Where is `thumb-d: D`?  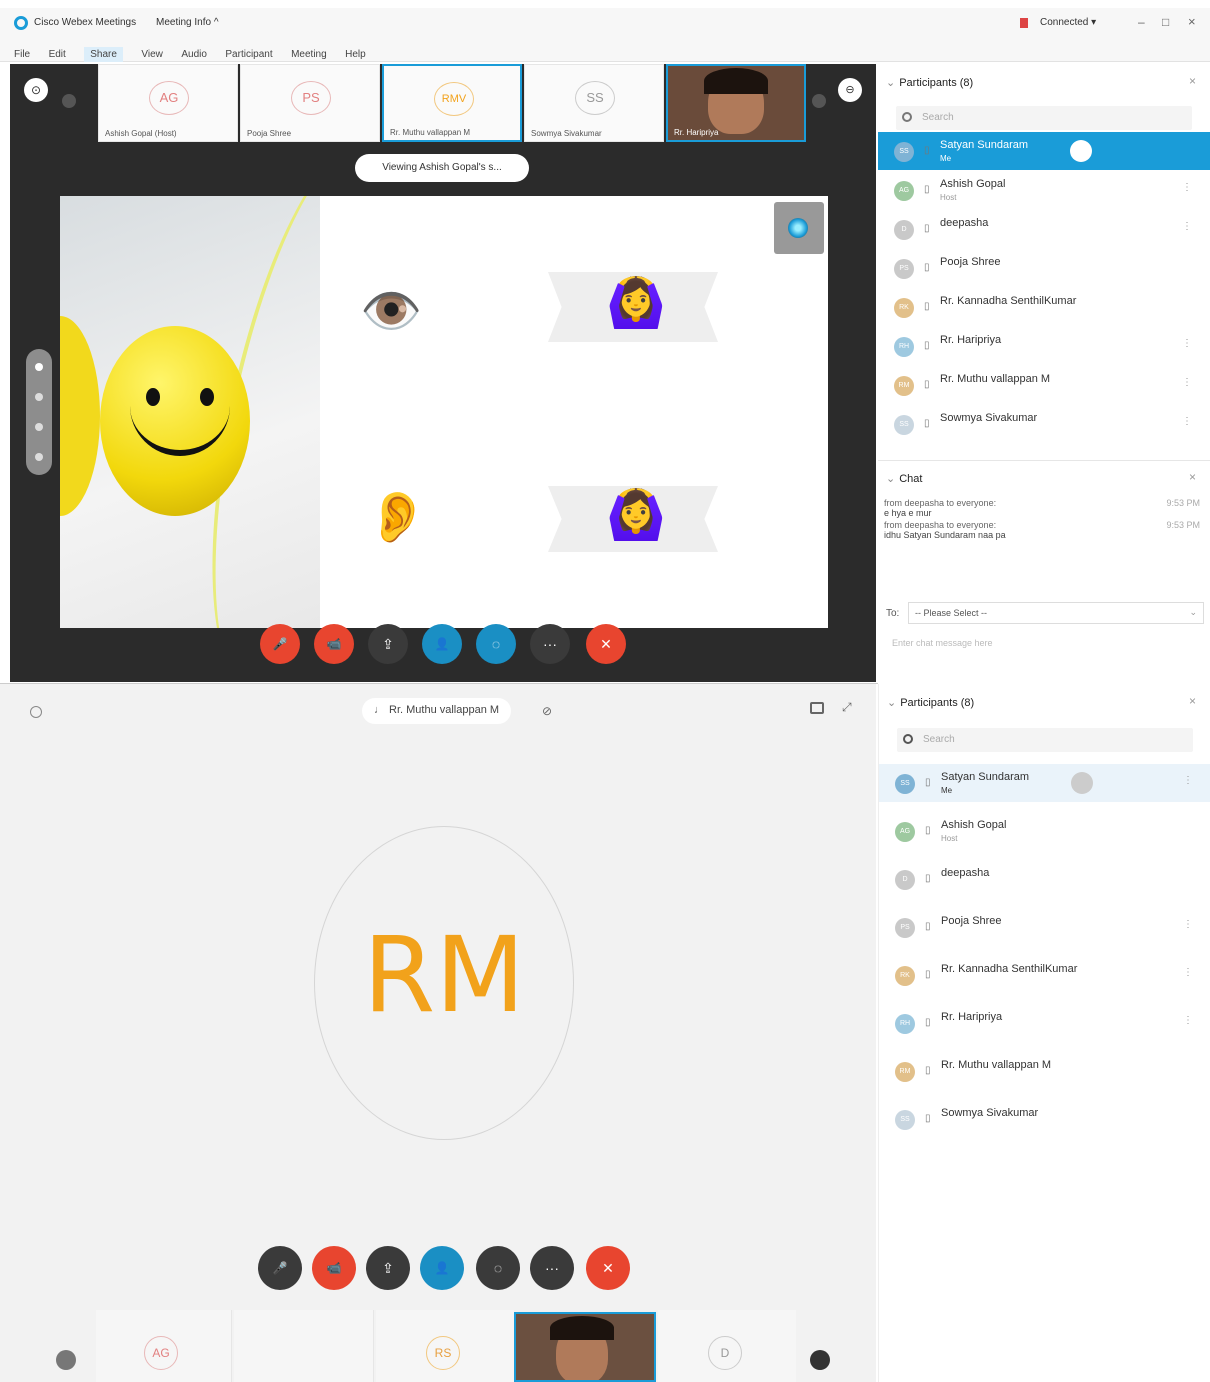 thumb-d: D is located at coordinates (727, 1346).